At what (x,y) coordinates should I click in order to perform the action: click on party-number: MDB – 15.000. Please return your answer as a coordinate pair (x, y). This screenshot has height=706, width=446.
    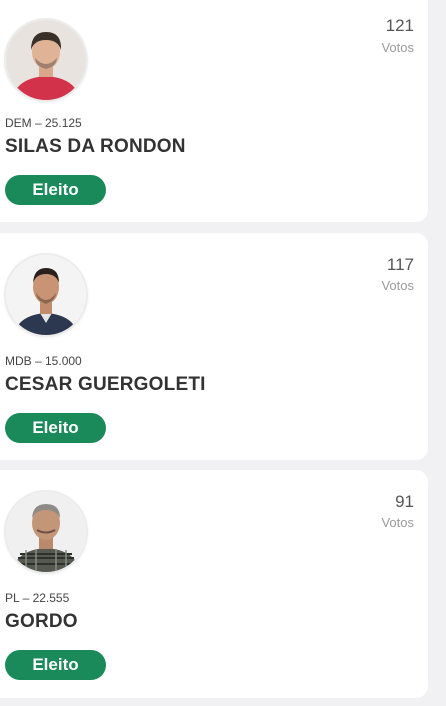
    Looking at the image, I should click on (43, 361).